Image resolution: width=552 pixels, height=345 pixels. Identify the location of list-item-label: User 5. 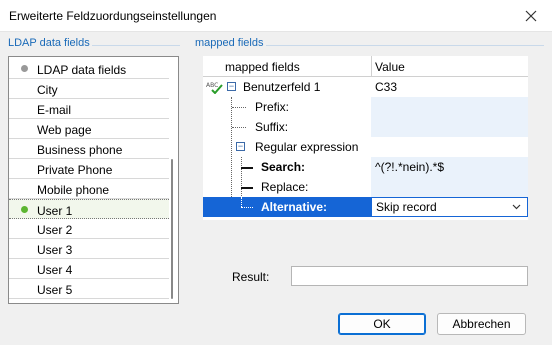
(55, 290).